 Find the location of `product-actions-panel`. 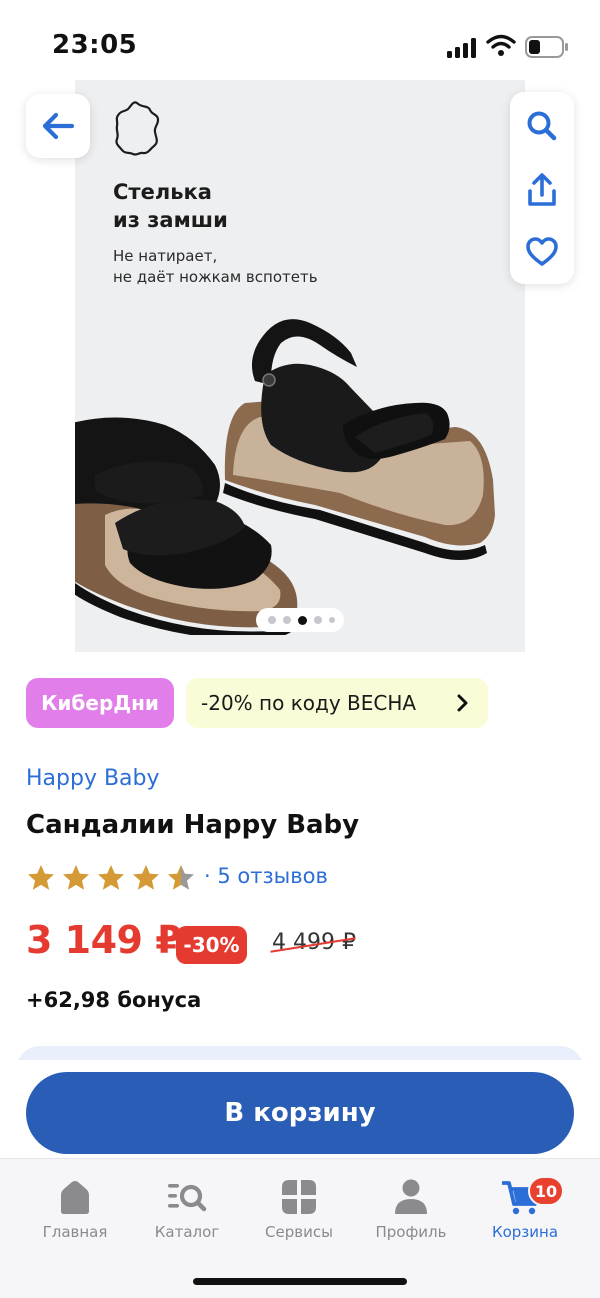

product-actions-panel is located at coordinates (542, 188).